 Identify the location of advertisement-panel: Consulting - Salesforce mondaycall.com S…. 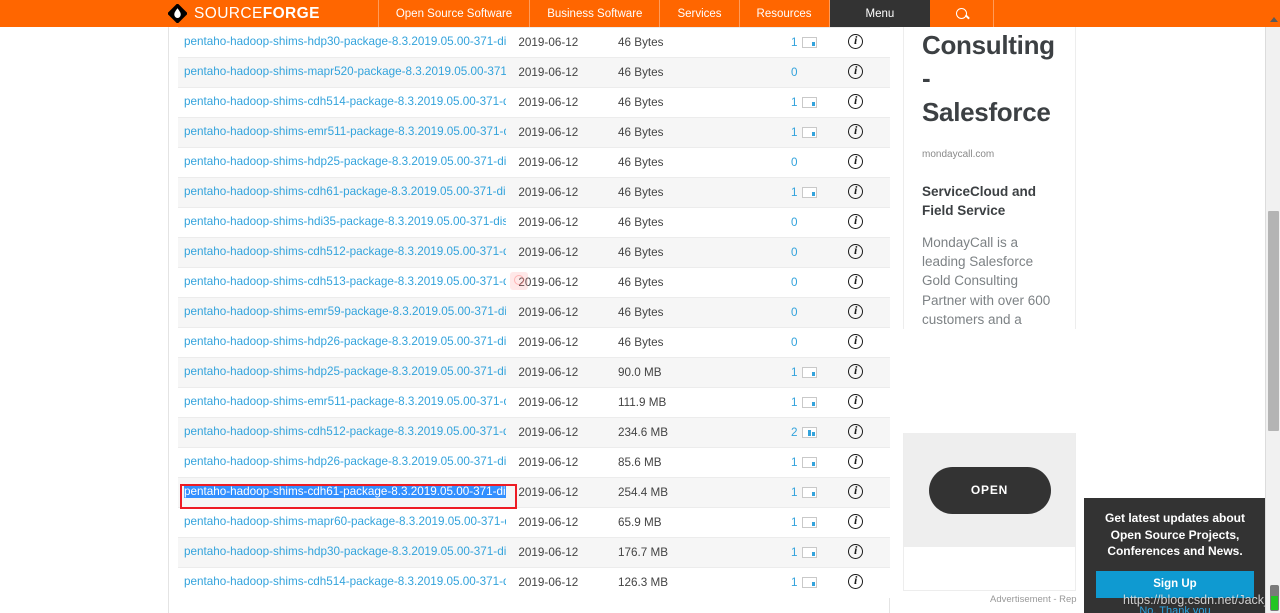
(989, 178).